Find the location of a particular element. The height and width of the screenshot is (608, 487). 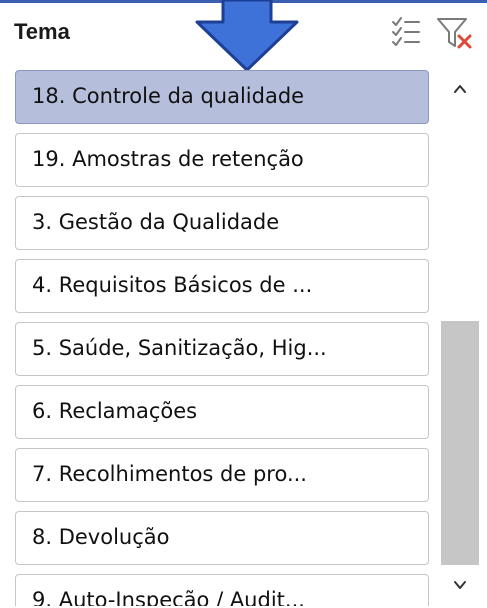

scroll-up-button is located at coordinates (460, 89).